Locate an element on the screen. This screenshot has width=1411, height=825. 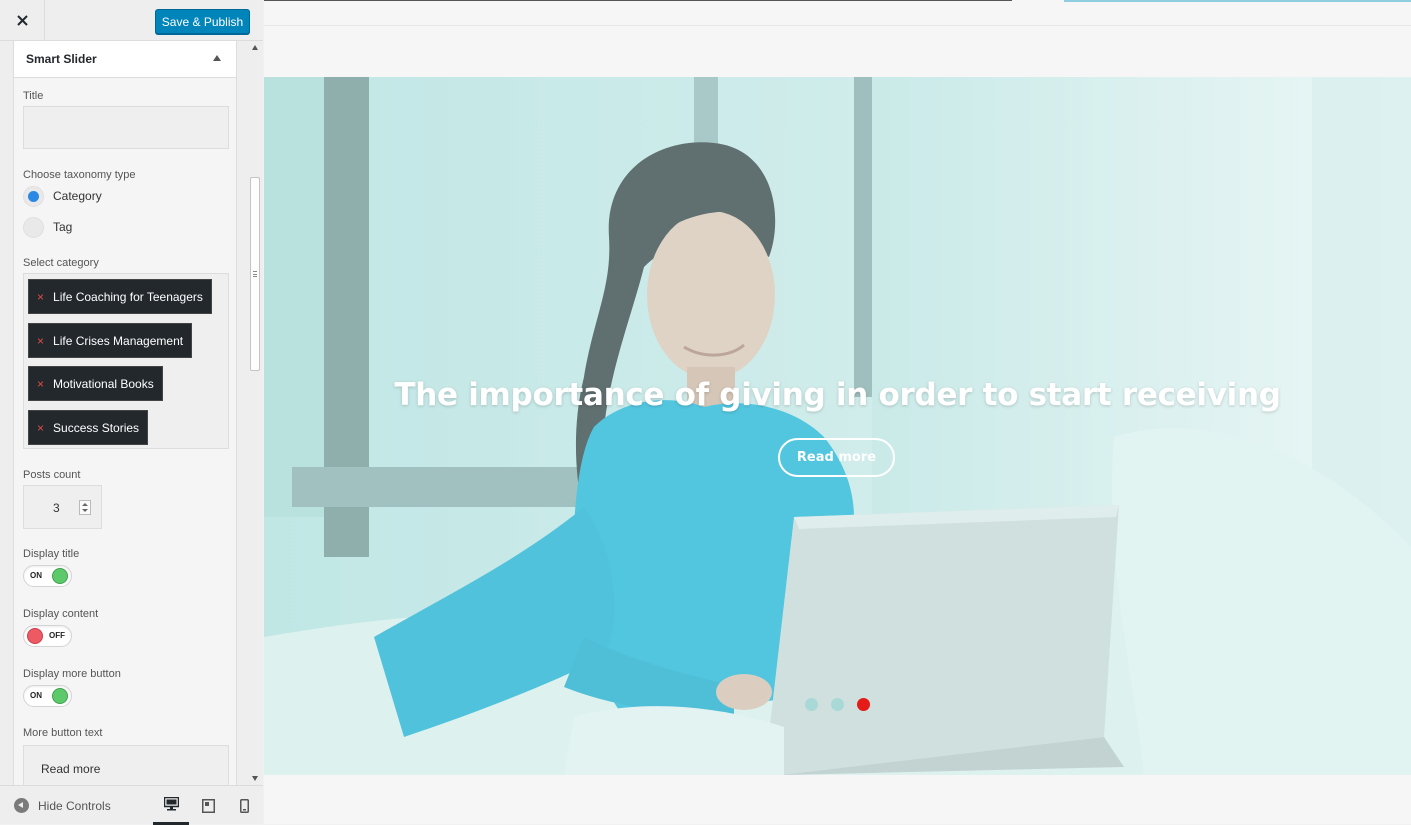
category-chip: × Life Crises Management is located at coordinates (110, 340).